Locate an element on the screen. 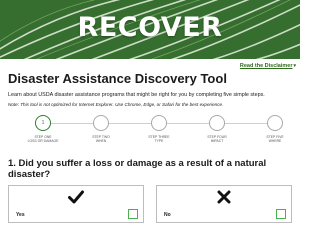  step-sublabel: IMPACT is located at coordinates (217, 141).